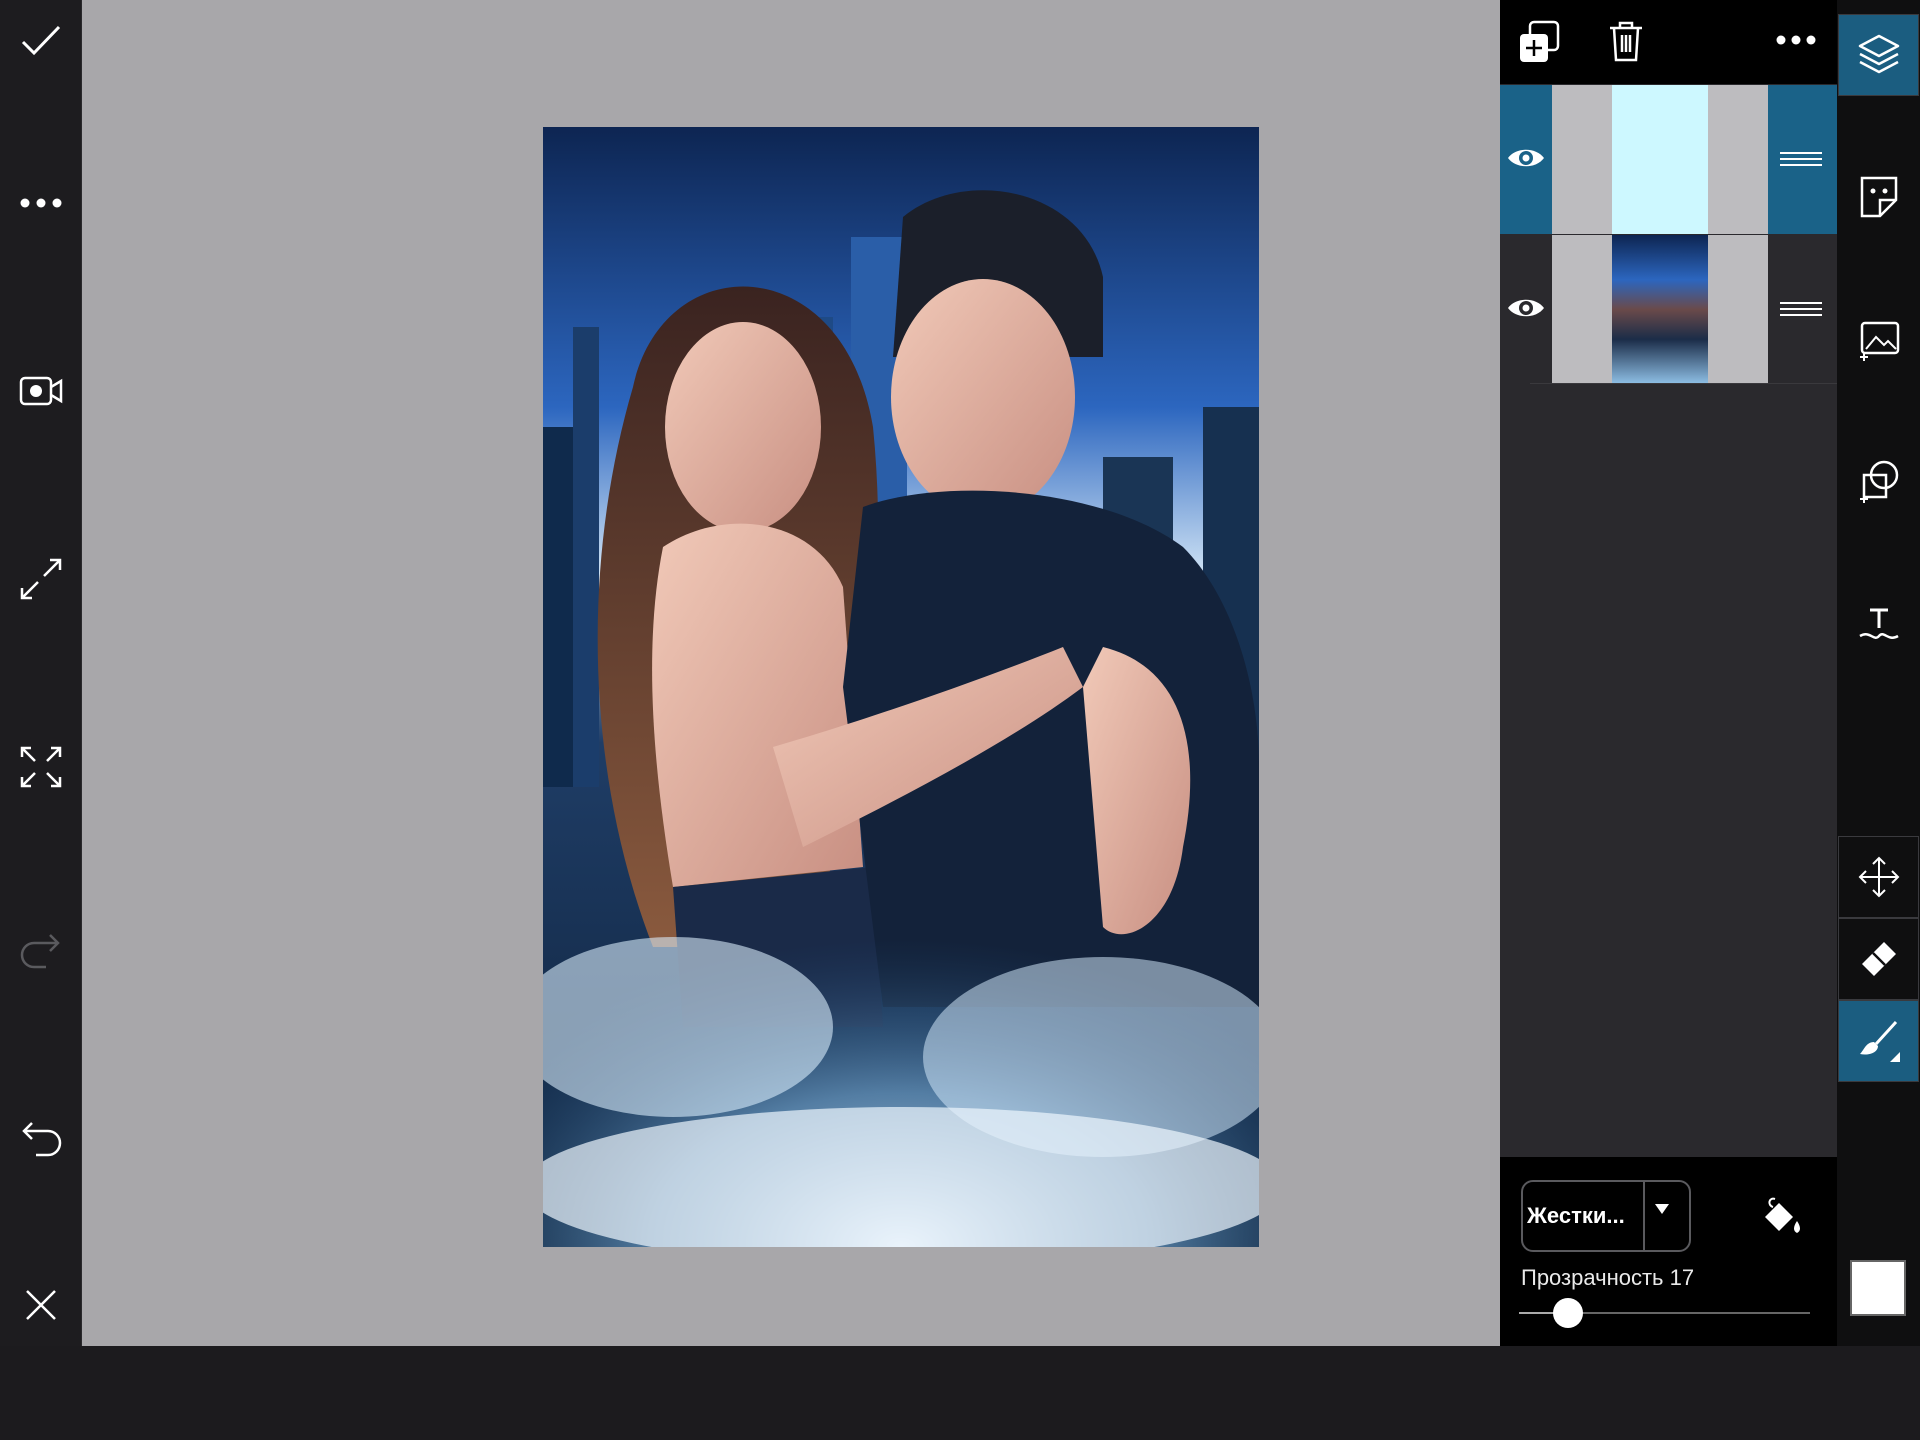 The image size is (1920, 1440). I want to click on expand-icon, so click(40, 579).